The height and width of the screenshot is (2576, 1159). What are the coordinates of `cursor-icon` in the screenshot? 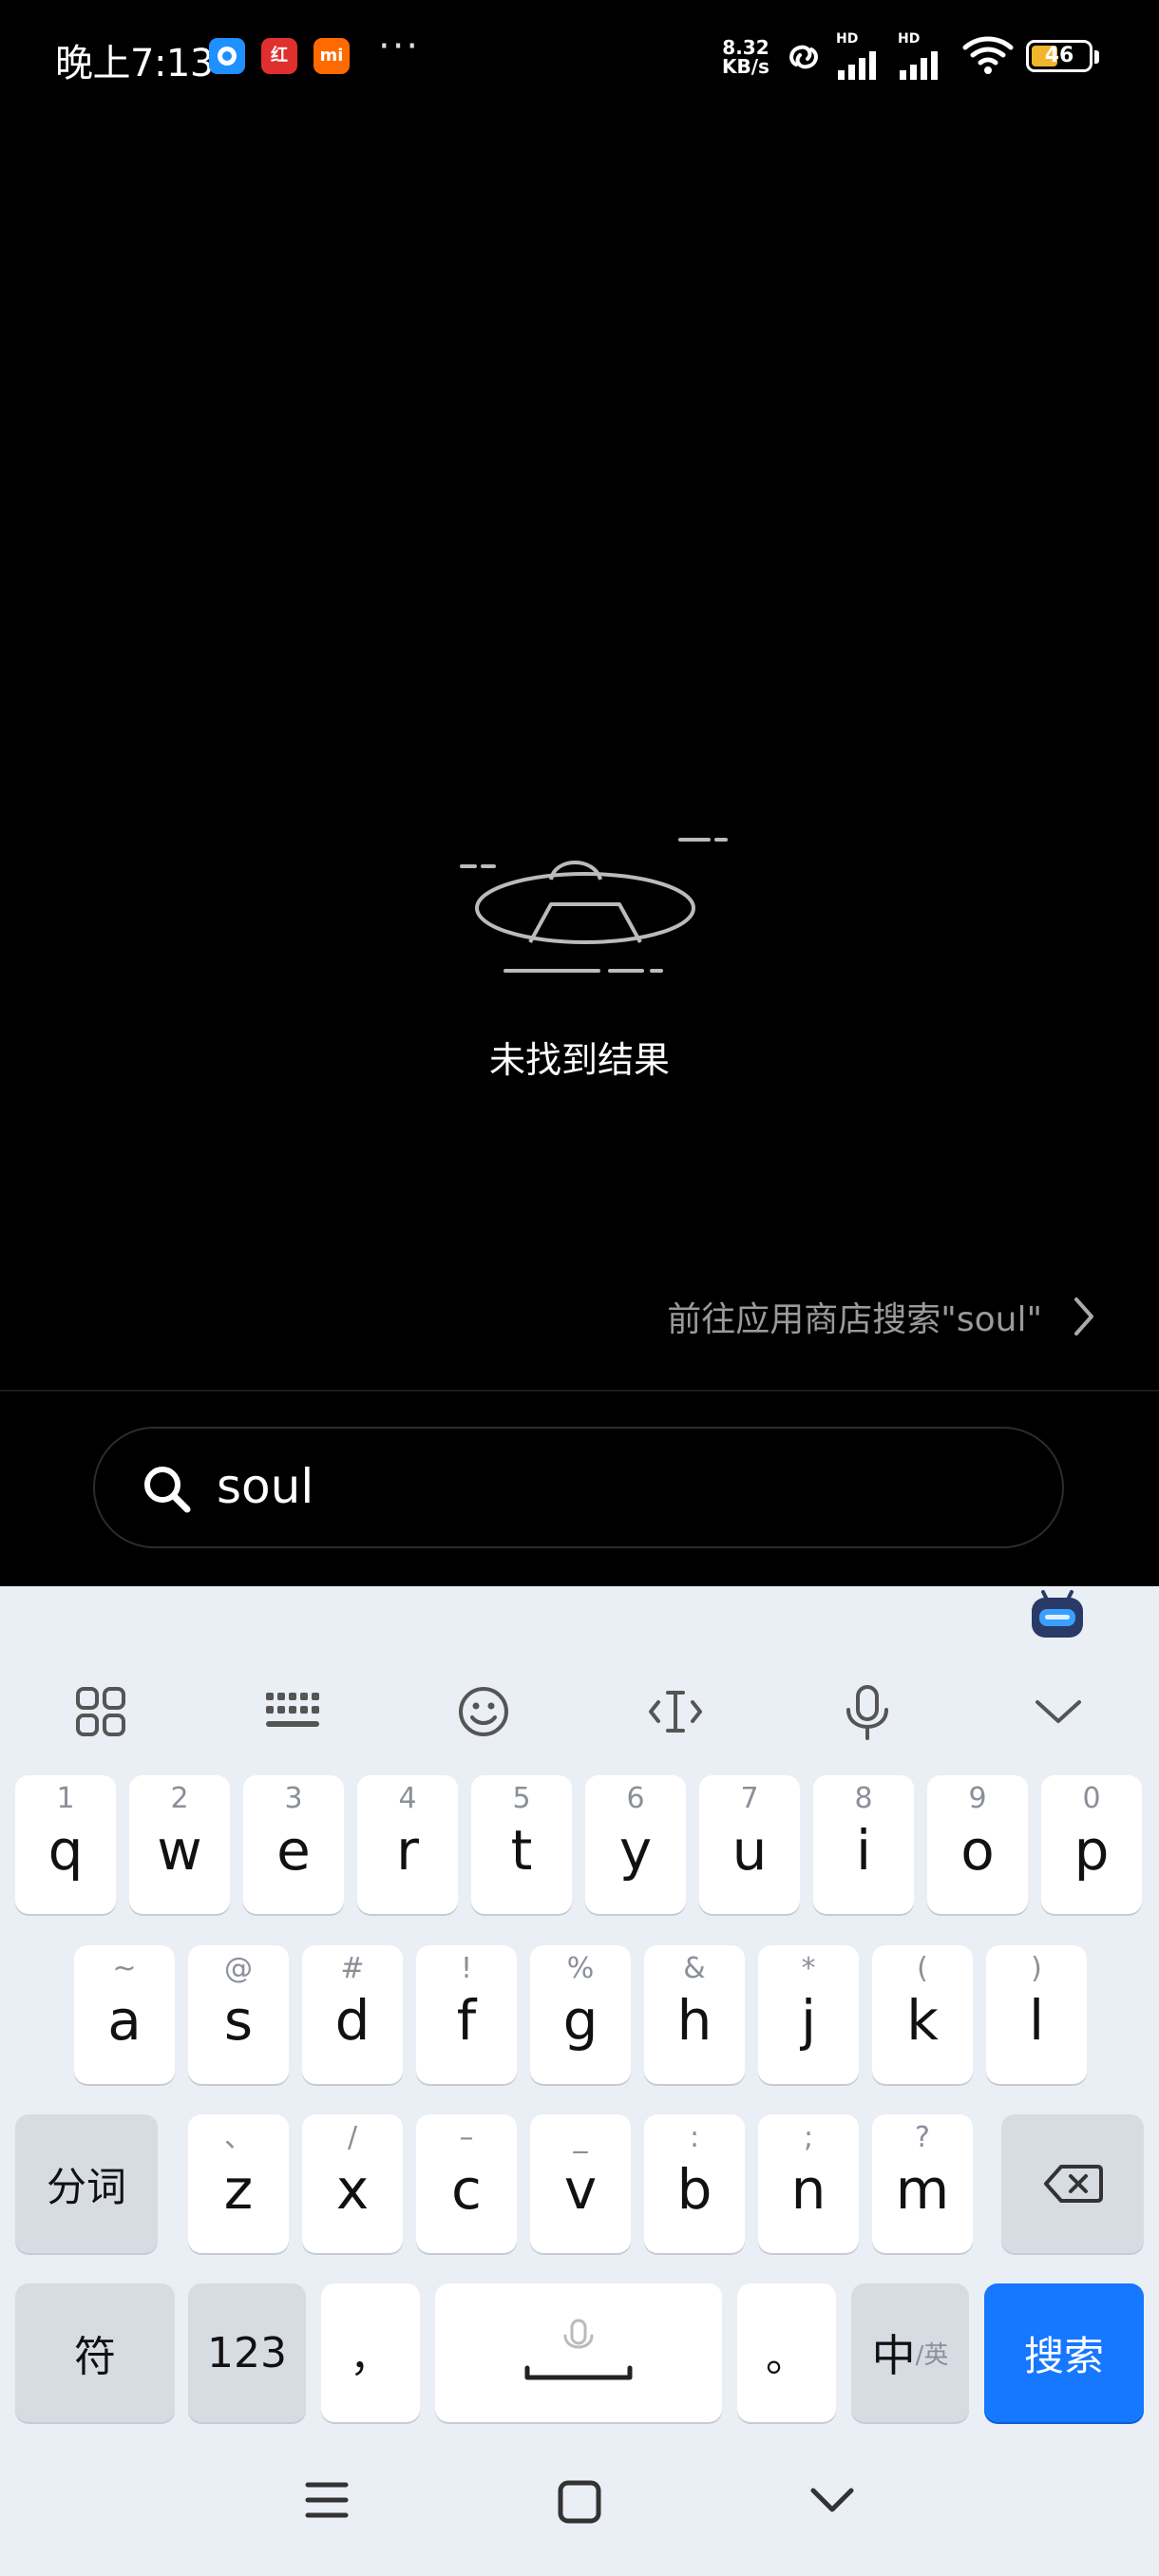 It's located at (675, 1711).